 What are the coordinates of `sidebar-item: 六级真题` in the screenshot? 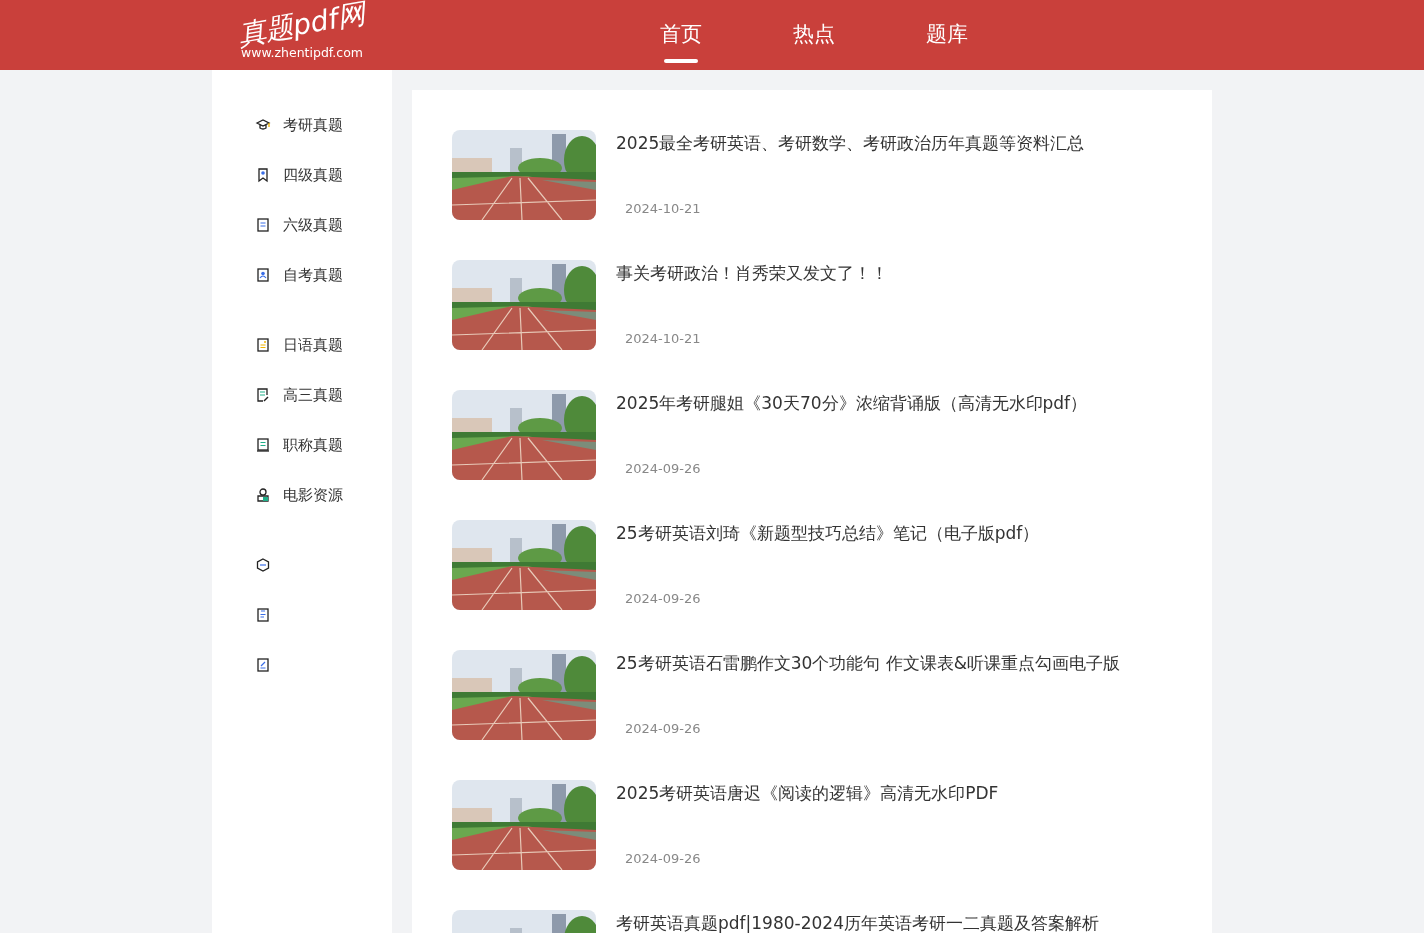 It's located at (313, 225).